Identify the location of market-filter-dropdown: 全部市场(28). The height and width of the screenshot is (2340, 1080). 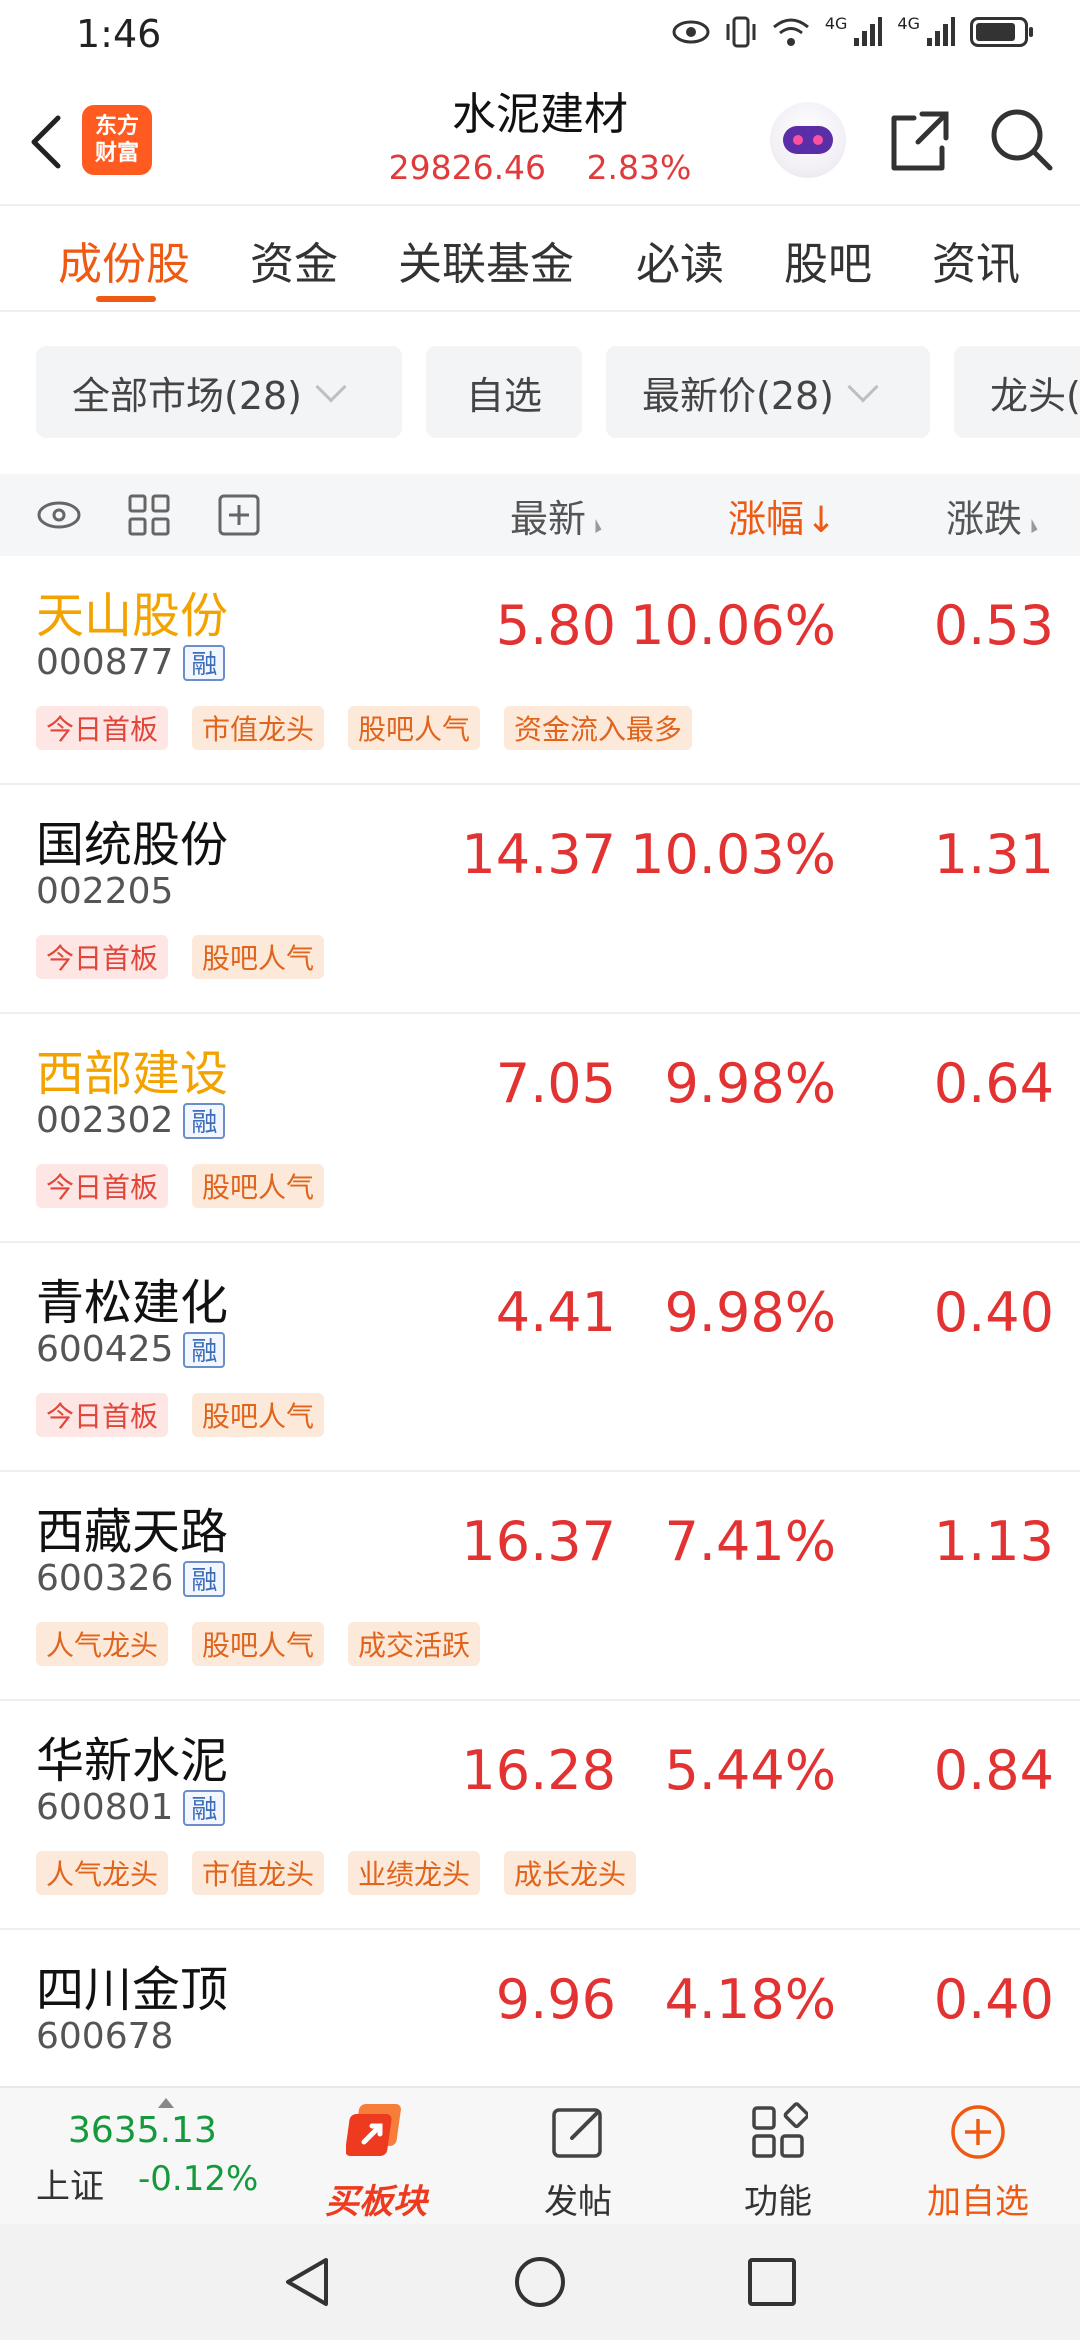
(219, 392).